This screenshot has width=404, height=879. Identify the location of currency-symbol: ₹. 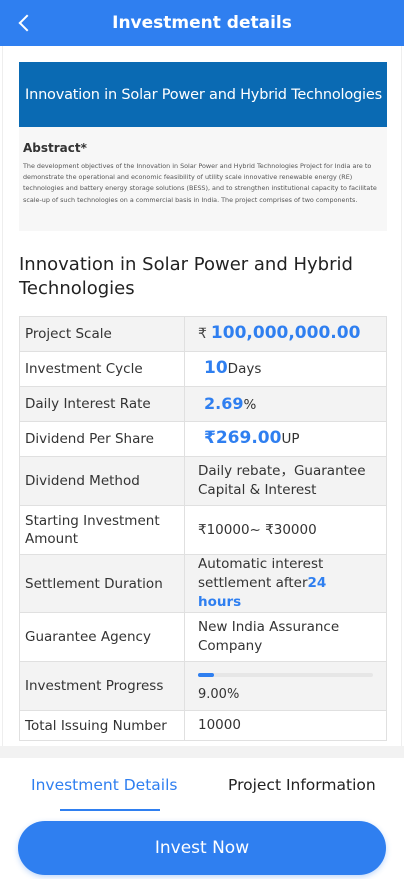
(202, 334).